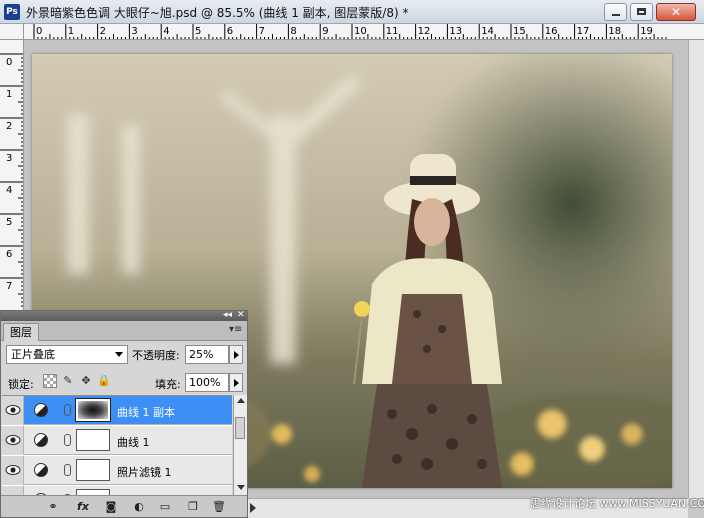  What do you see at coordinates (53, 506) in the screenshot?
I see `link-layers-icon: ⚭` at bounding box center [53, 506].